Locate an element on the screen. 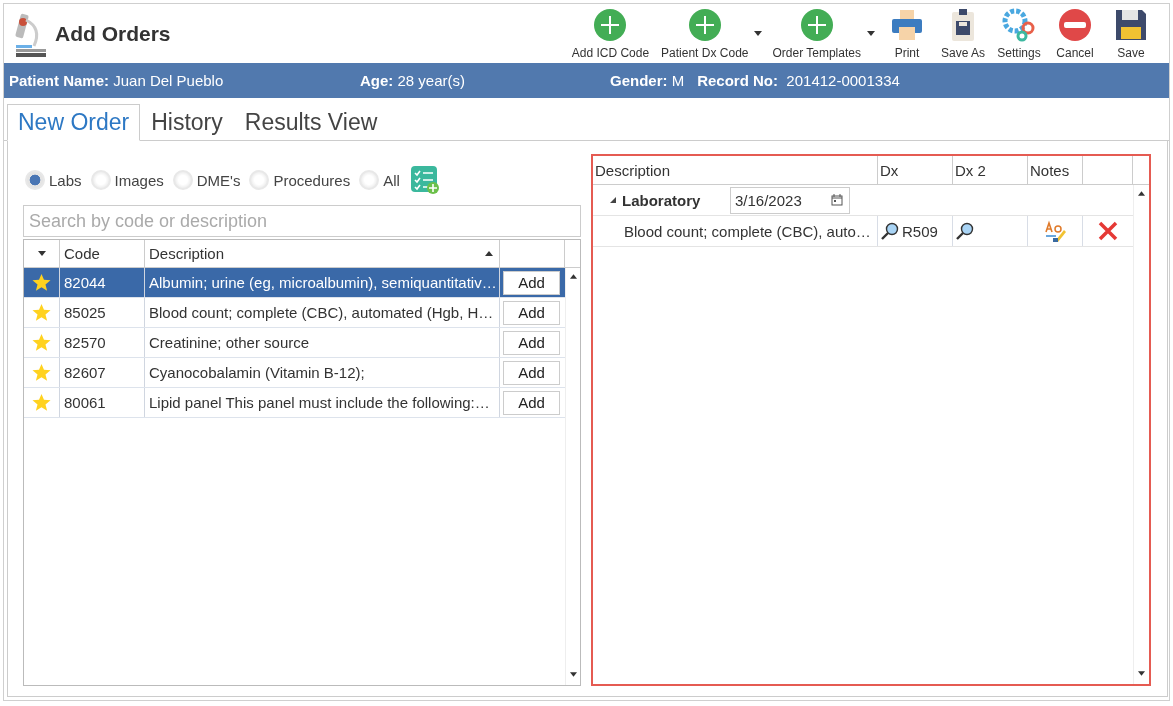  toolbar-button: Save As is located at coordinates (962, 33).